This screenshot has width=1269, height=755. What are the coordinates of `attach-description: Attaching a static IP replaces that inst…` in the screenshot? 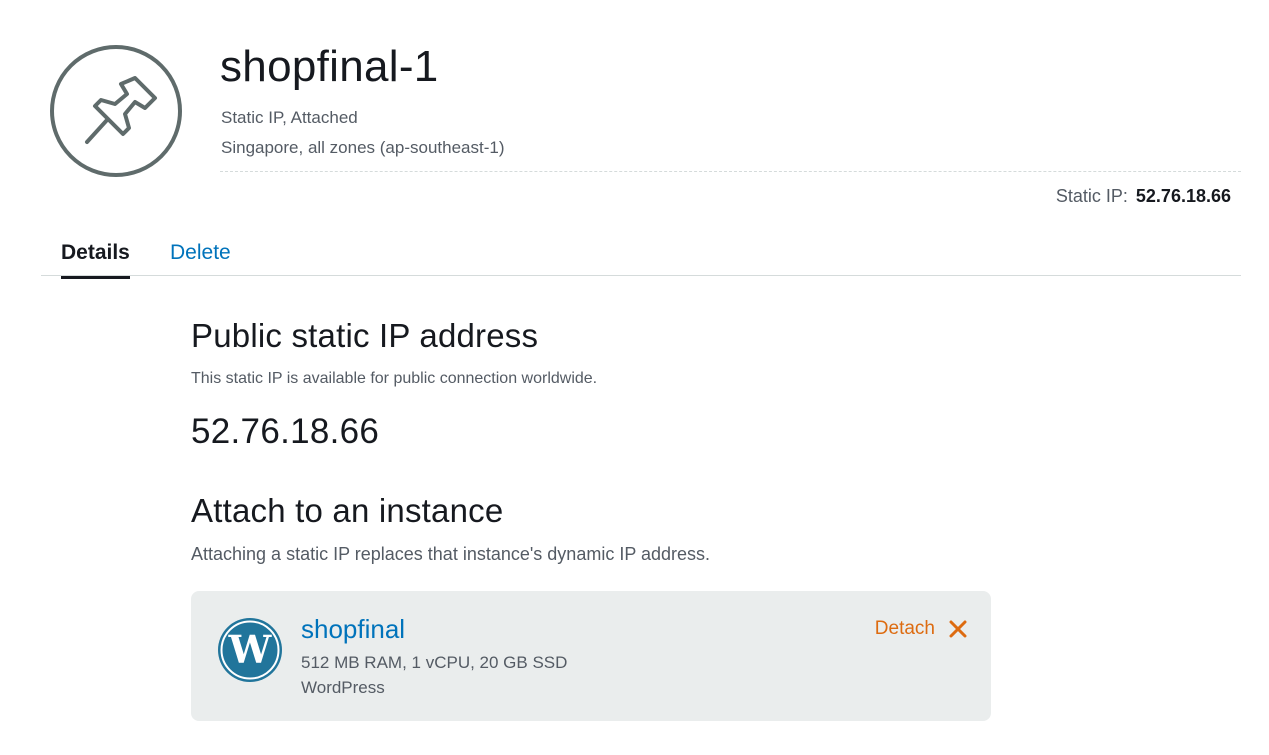 It's located at (451, 554).